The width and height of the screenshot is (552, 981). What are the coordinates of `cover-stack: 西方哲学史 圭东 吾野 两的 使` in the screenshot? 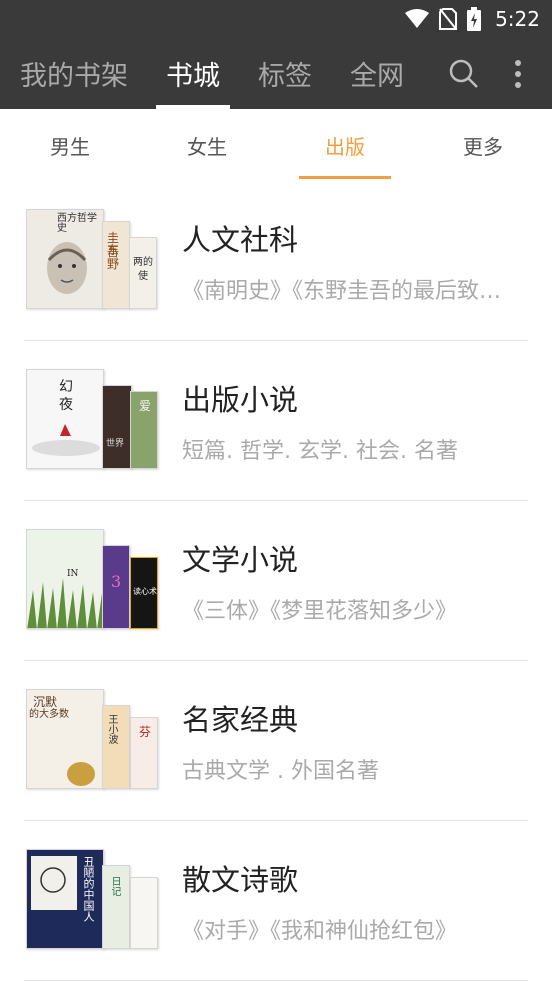 It's located at (92, 259).